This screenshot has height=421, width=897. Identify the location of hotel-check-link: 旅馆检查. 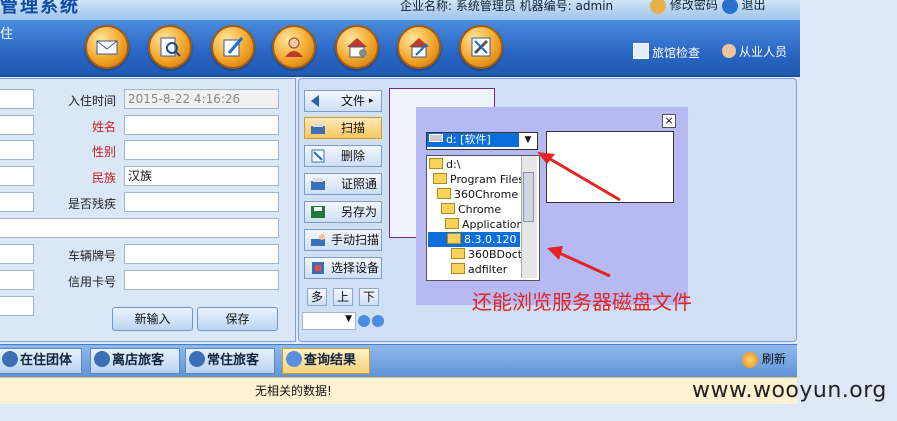
(666, 52).